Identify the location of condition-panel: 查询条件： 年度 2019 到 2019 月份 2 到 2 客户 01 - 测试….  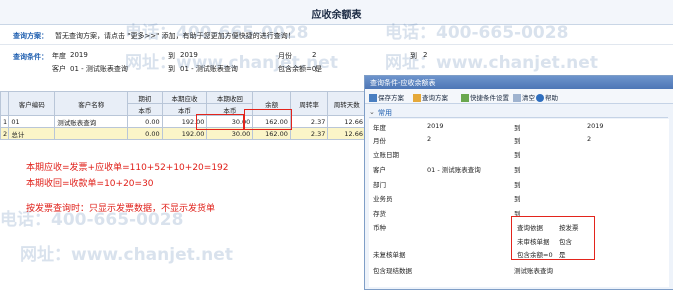
(336, 60).